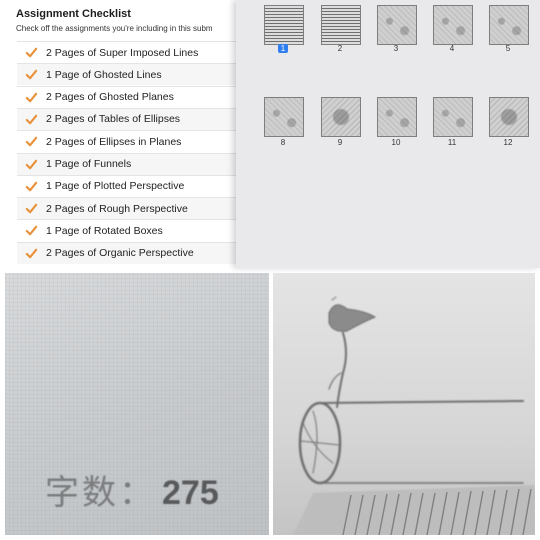 This screenshot has height=540, width=540. I want to click on page-number-text: 2, so click(340, 48).